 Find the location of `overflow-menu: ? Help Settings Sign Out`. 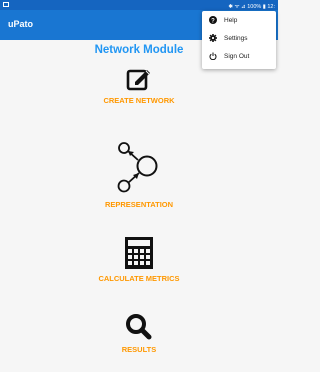

overflow-menu: ? Help Settings Sign Out is located at coordinates (239, 40).